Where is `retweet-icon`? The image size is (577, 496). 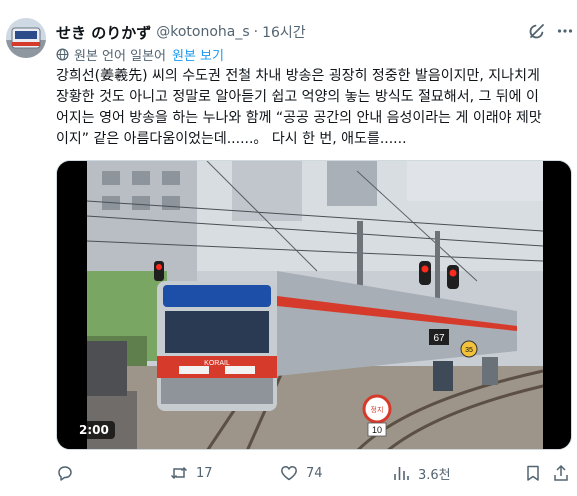 retweet-icon is located at coordinates (179, 473).